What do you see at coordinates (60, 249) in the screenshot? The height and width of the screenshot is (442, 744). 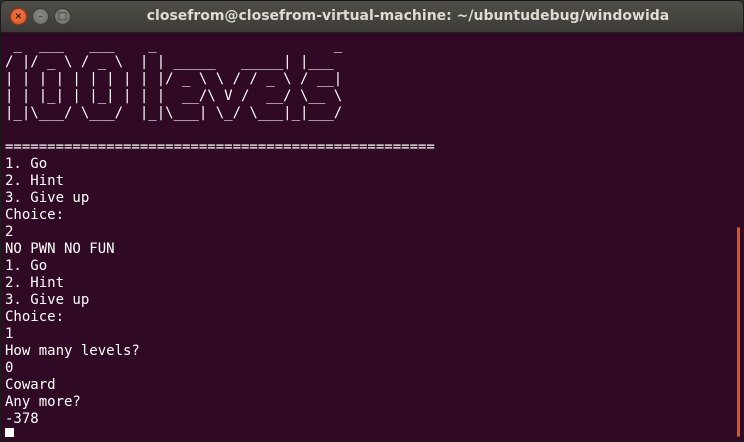 I see `output-line: NO PWN NO FUN` at bounding box center [60, 249].